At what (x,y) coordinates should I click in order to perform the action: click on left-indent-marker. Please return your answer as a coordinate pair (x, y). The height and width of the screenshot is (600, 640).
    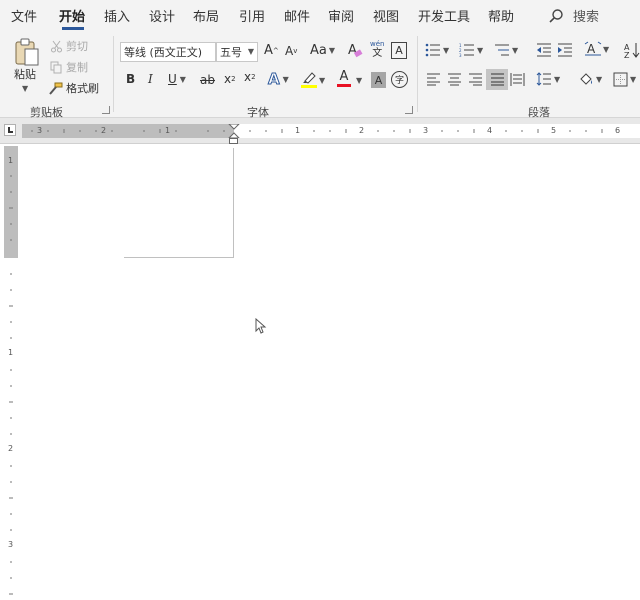
    Looking at the image, I should click on (233, 141).